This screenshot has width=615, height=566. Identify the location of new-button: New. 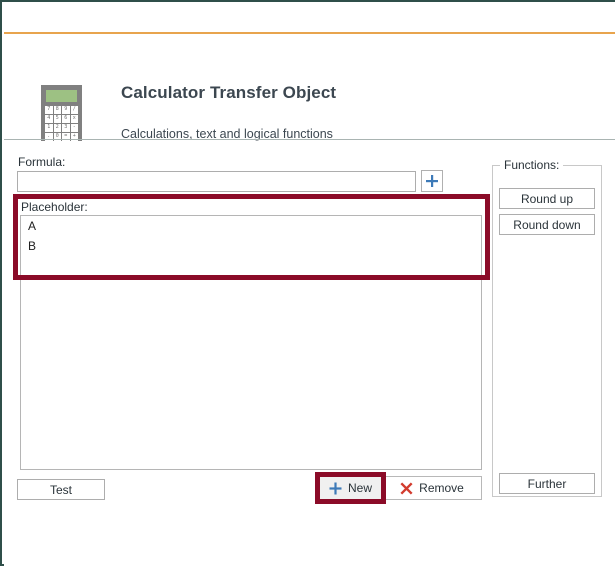
(350, 488).